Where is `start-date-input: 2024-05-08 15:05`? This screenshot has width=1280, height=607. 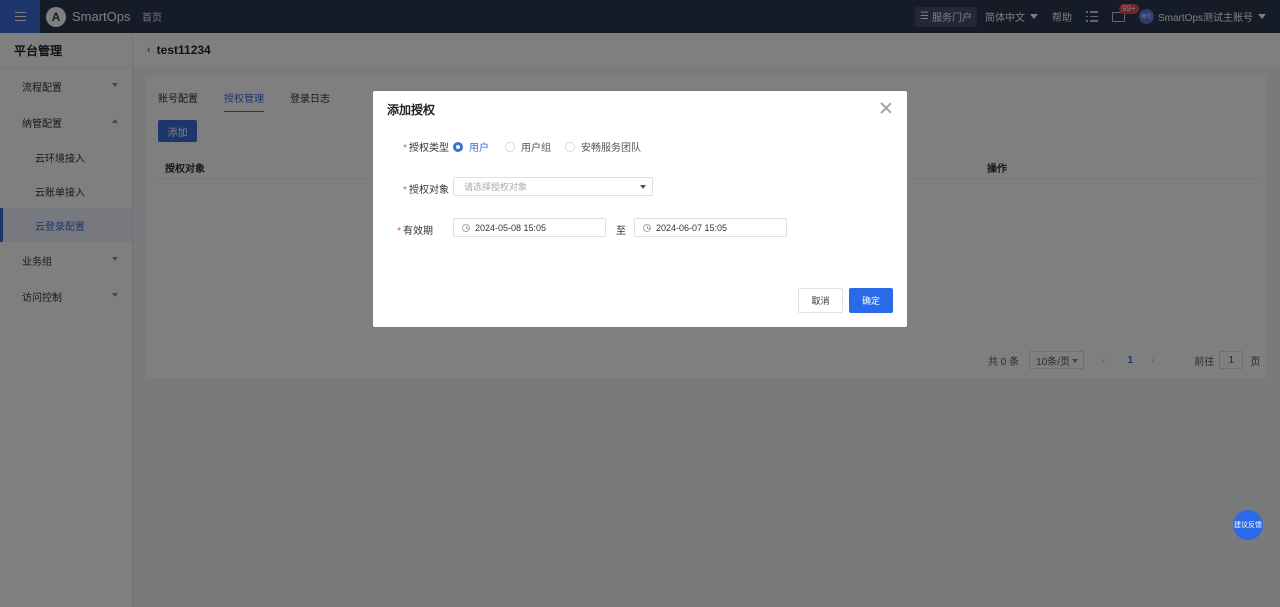
start-date-input: 2024-05-08 15:05 is located at coordinates (529, 227).